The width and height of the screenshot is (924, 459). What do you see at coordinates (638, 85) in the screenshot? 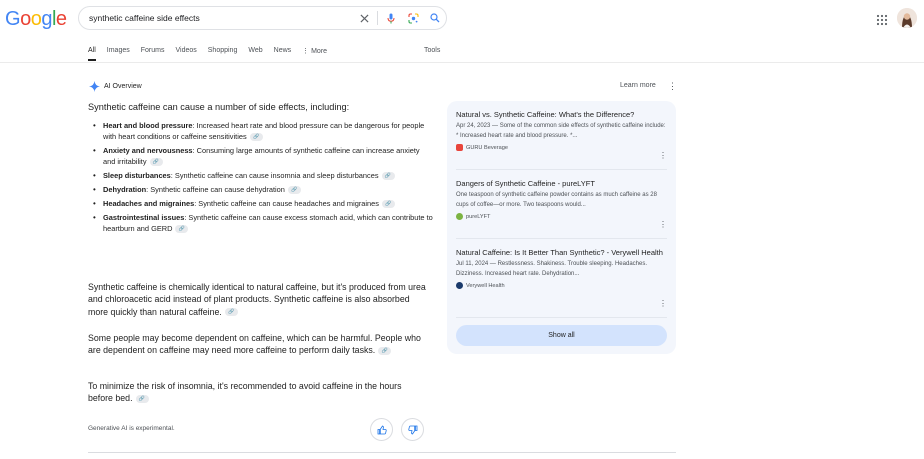
I see `learn-more-link: Learn more` at bounding box center [638, 85].